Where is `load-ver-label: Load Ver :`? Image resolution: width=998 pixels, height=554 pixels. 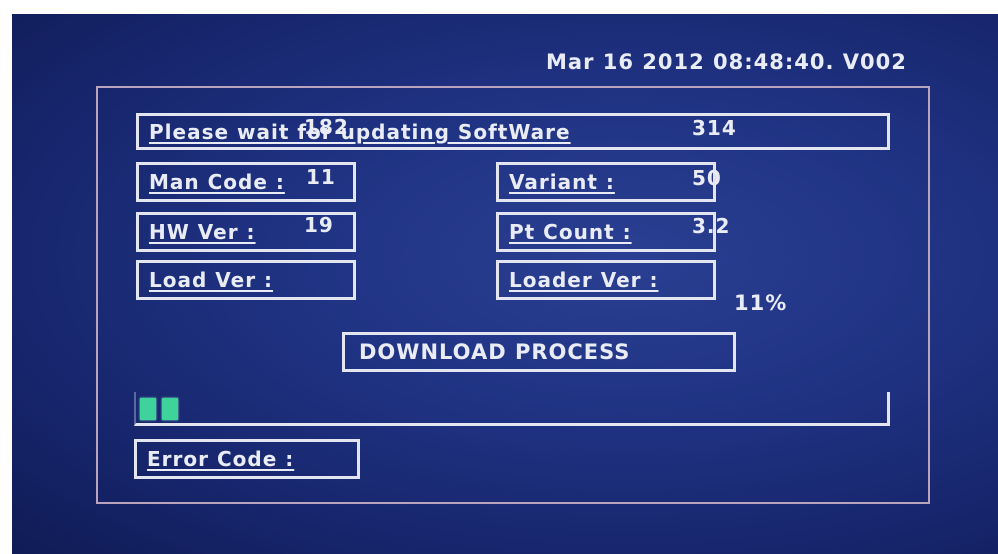 load-ver-label: Load Ver : is located at coordinates (211, 280).